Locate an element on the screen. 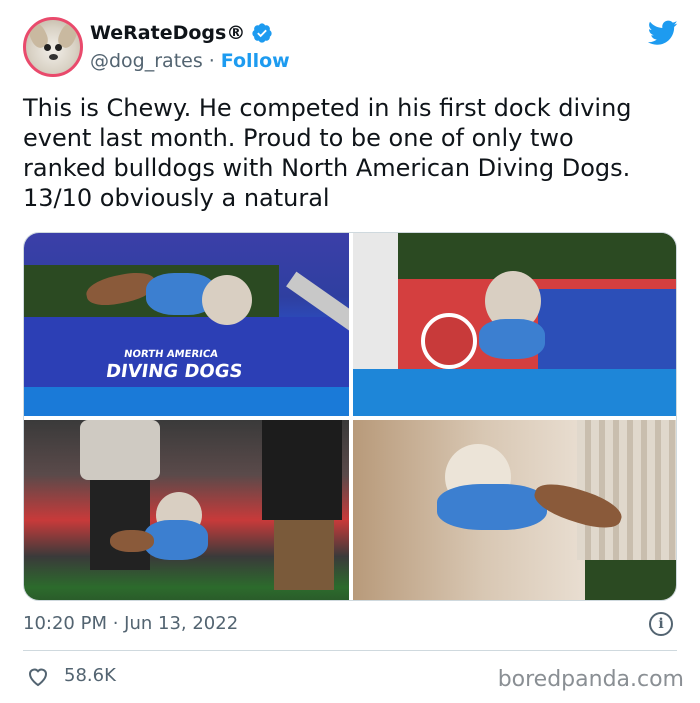  heart-icon is located at coordinates (38, 676).